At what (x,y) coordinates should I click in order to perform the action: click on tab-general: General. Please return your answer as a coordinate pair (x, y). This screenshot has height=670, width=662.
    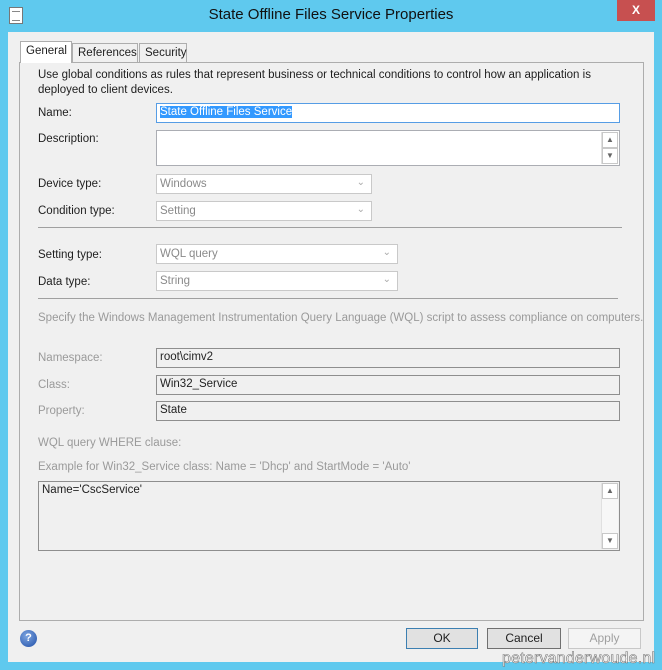
    Looking at the image, I should click on (46, 52).